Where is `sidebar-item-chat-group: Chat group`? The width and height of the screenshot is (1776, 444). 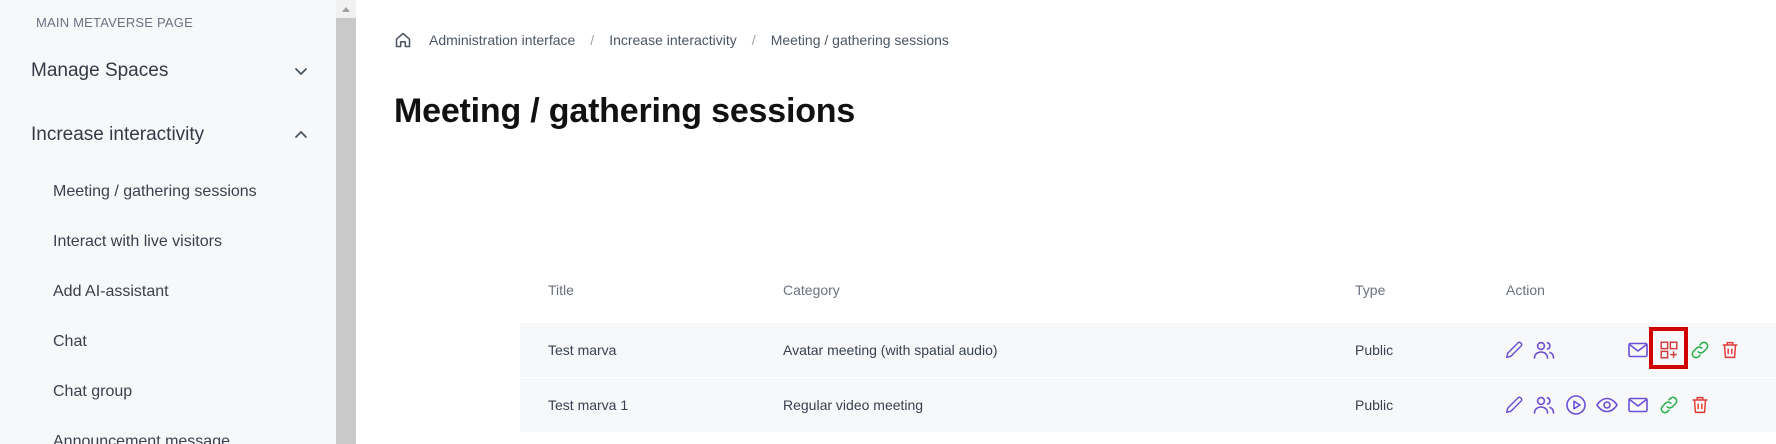 sidebar-item-chat-group: Chat group is located at coordinates (92, 392).